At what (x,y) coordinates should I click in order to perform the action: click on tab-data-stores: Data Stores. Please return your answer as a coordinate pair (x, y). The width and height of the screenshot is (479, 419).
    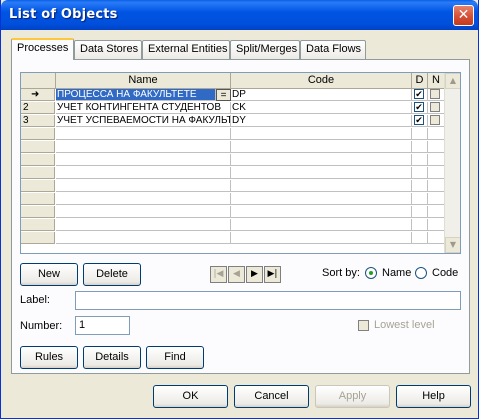
    Looking at the image, I should click on (108, 49).